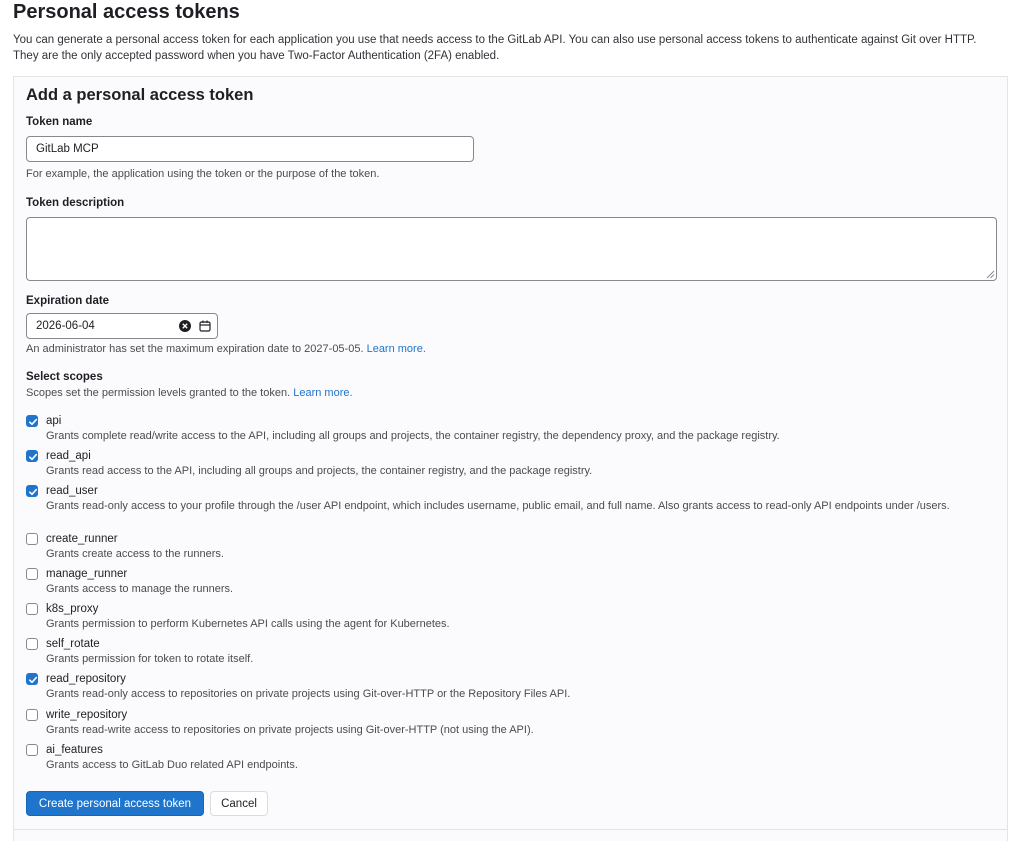  What do you see at coordinates (75, 203) in the screenshot?
I see `token-description-label: Token description` at bounding box center [75, 203].